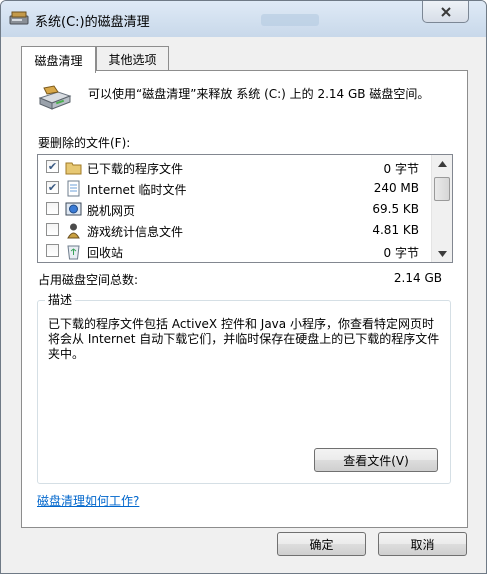 This screenshot has height=574, width=487. Describe the element at coordinates (73, 231) in the screenshot. I see `game-icon` at that location.